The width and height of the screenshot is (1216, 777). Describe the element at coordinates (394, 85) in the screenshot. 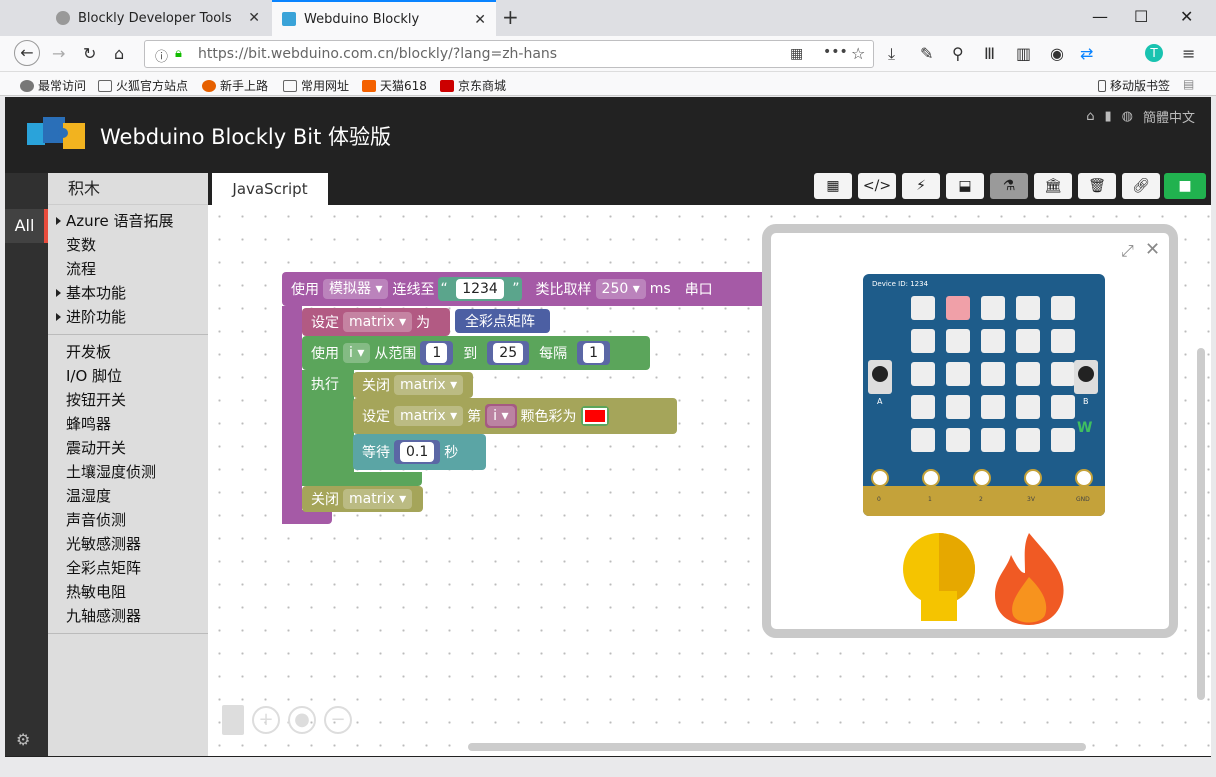

I see `bookmark-item: 天猫618` at that location.